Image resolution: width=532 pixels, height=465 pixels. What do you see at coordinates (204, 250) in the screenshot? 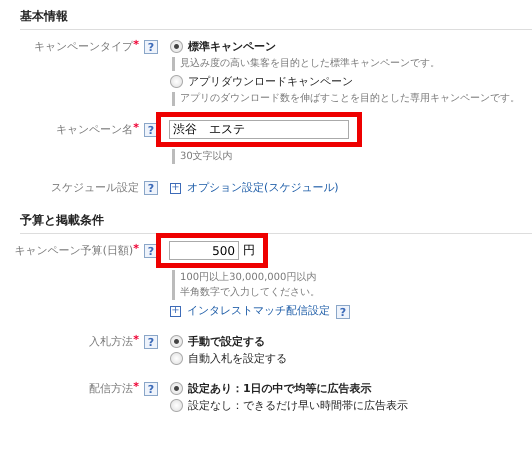
I see `budget-input: 500` at bounding box center [204, 250].